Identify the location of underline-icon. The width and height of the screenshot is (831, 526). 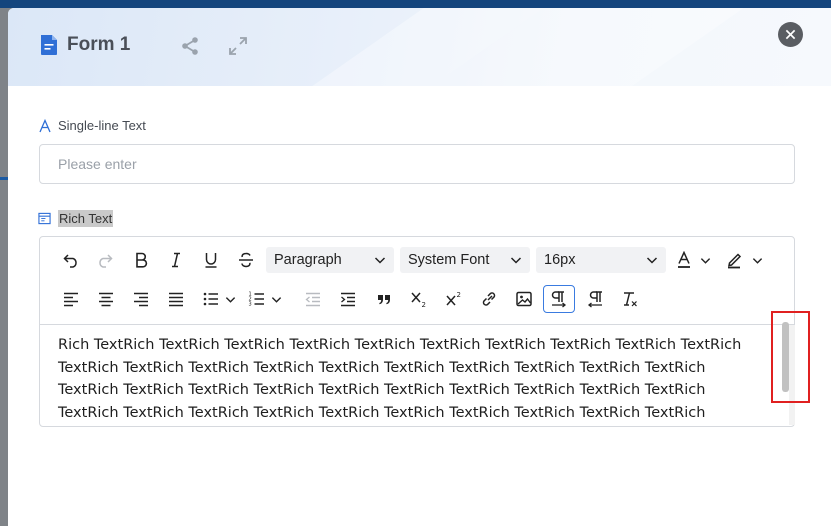
(211, 260).